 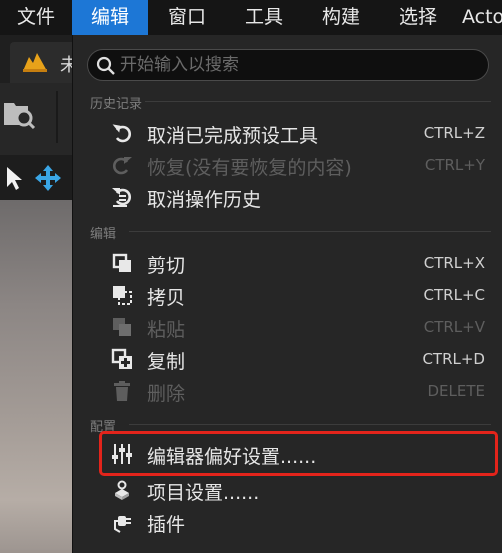 What do you see at coordinates (166, 362) in the screenshot?
I see `menu-item-label: 复制` at bounding box center [166, 362].